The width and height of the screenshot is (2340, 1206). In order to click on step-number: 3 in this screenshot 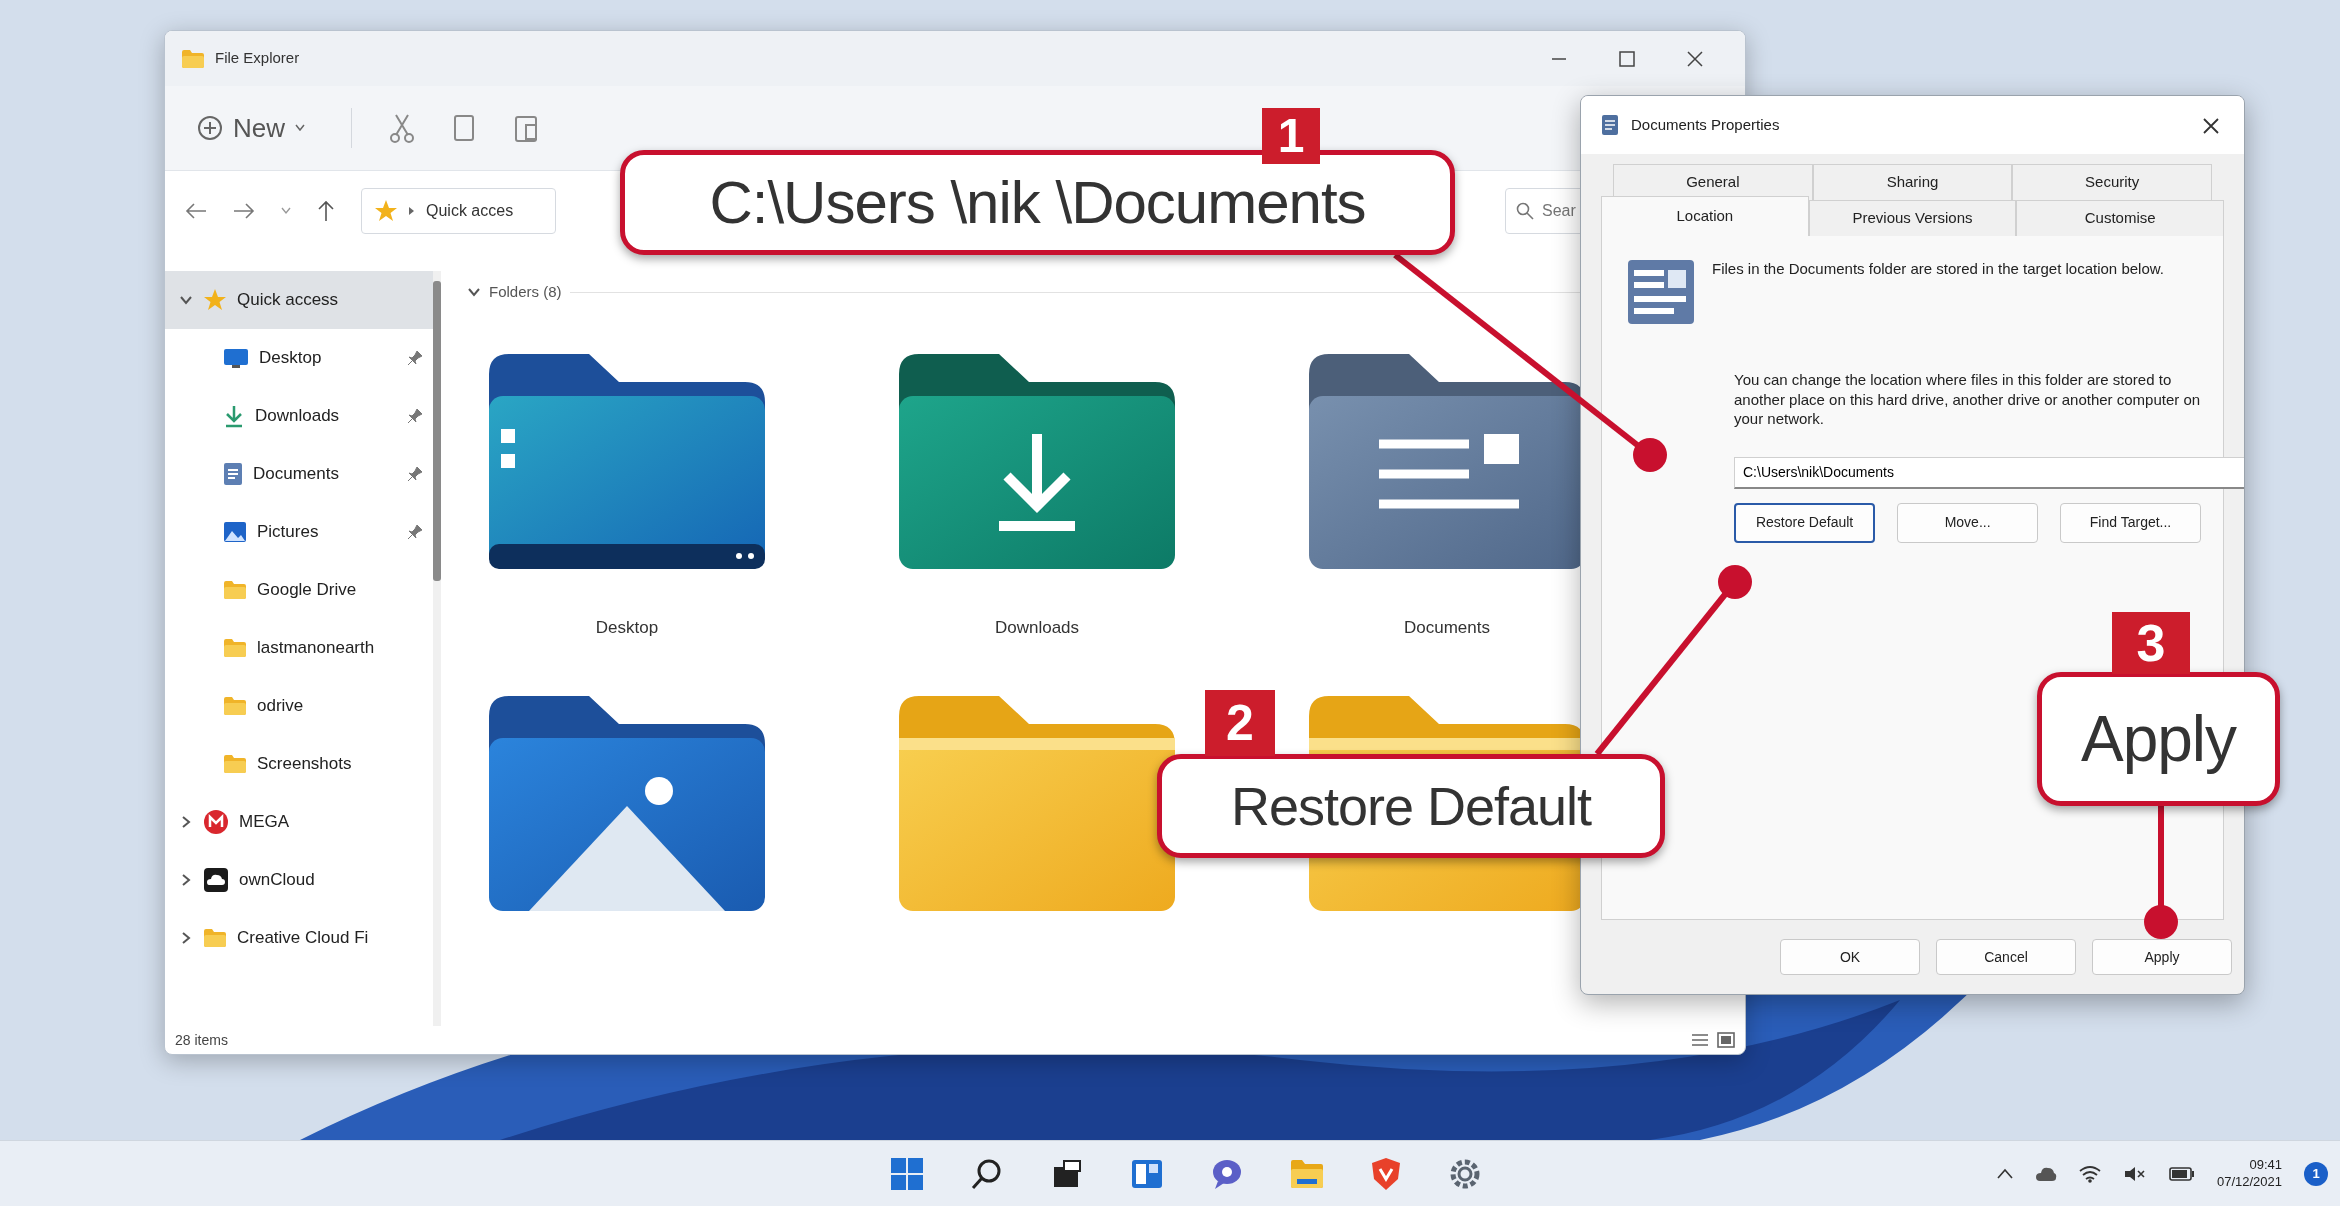, I will do `click(2151, 643)`.